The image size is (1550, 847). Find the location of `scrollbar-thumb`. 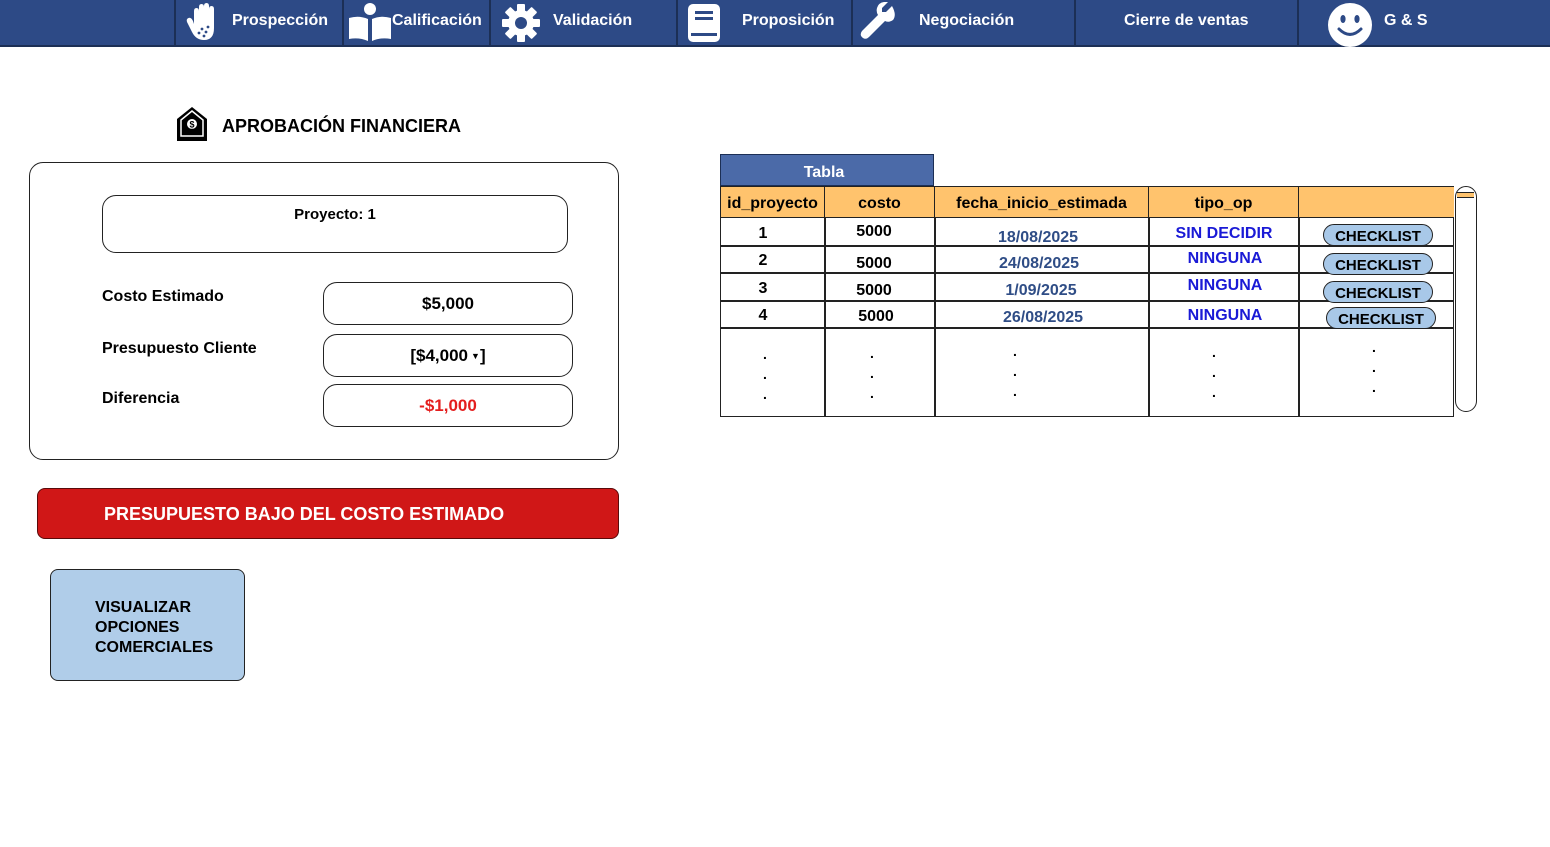

scrollbar-thumb is located at coordinates (1465, 195).